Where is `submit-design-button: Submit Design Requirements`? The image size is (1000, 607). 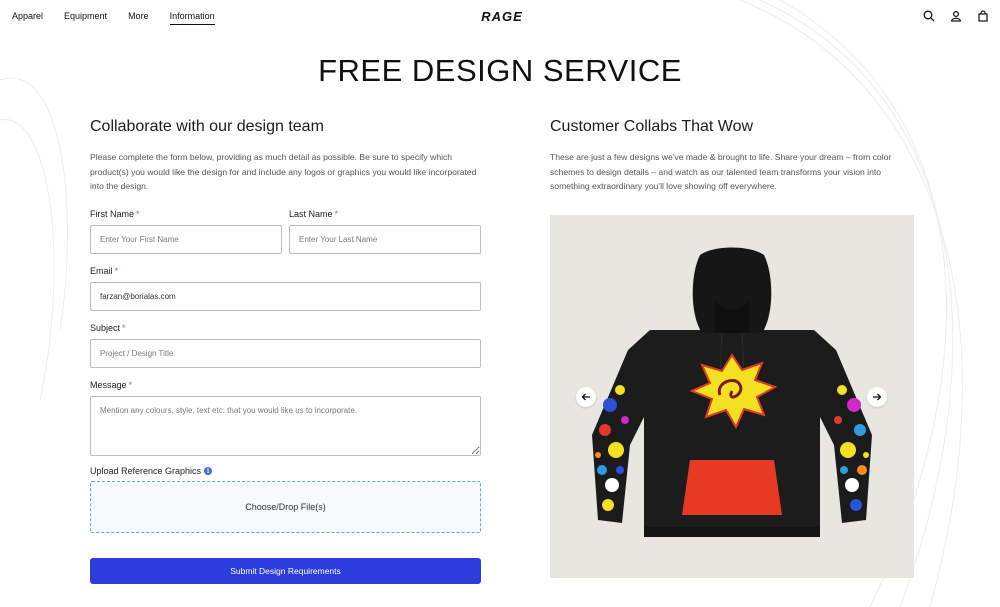 submit-design-button: Submit Design Requirements is located at coordinates (285, 571).